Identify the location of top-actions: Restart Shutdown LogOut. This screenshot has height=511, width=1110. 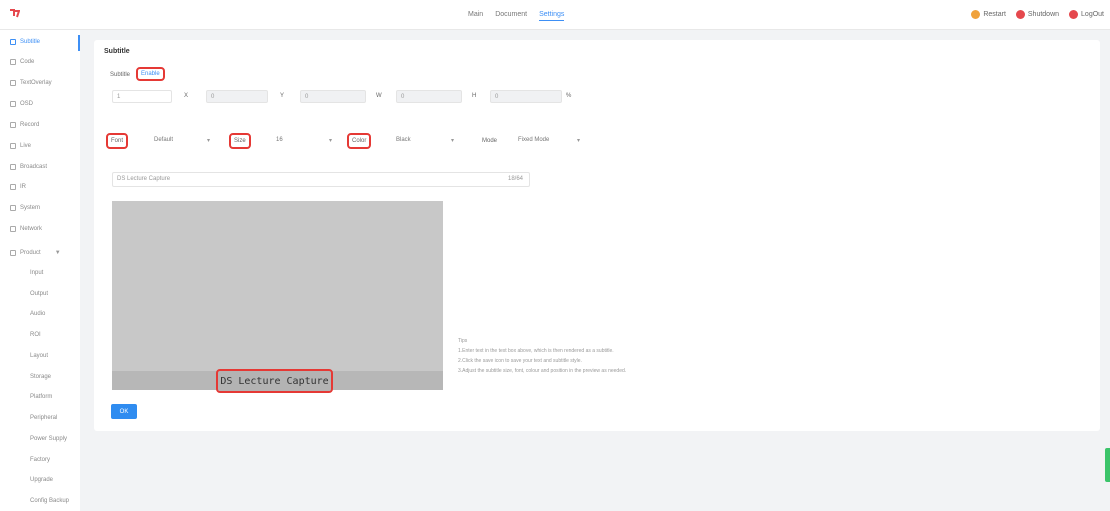
(1037, 14).